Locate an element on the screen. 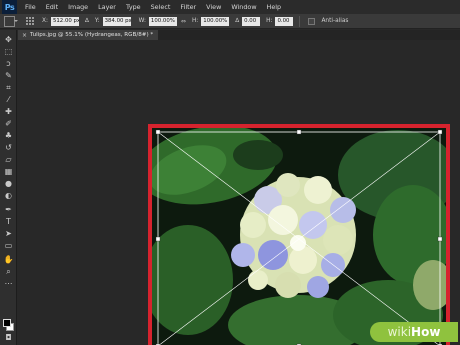 The height and width of the screenshot is (345, 460). menu-layer: Layer is located at coordinates (107, 7).